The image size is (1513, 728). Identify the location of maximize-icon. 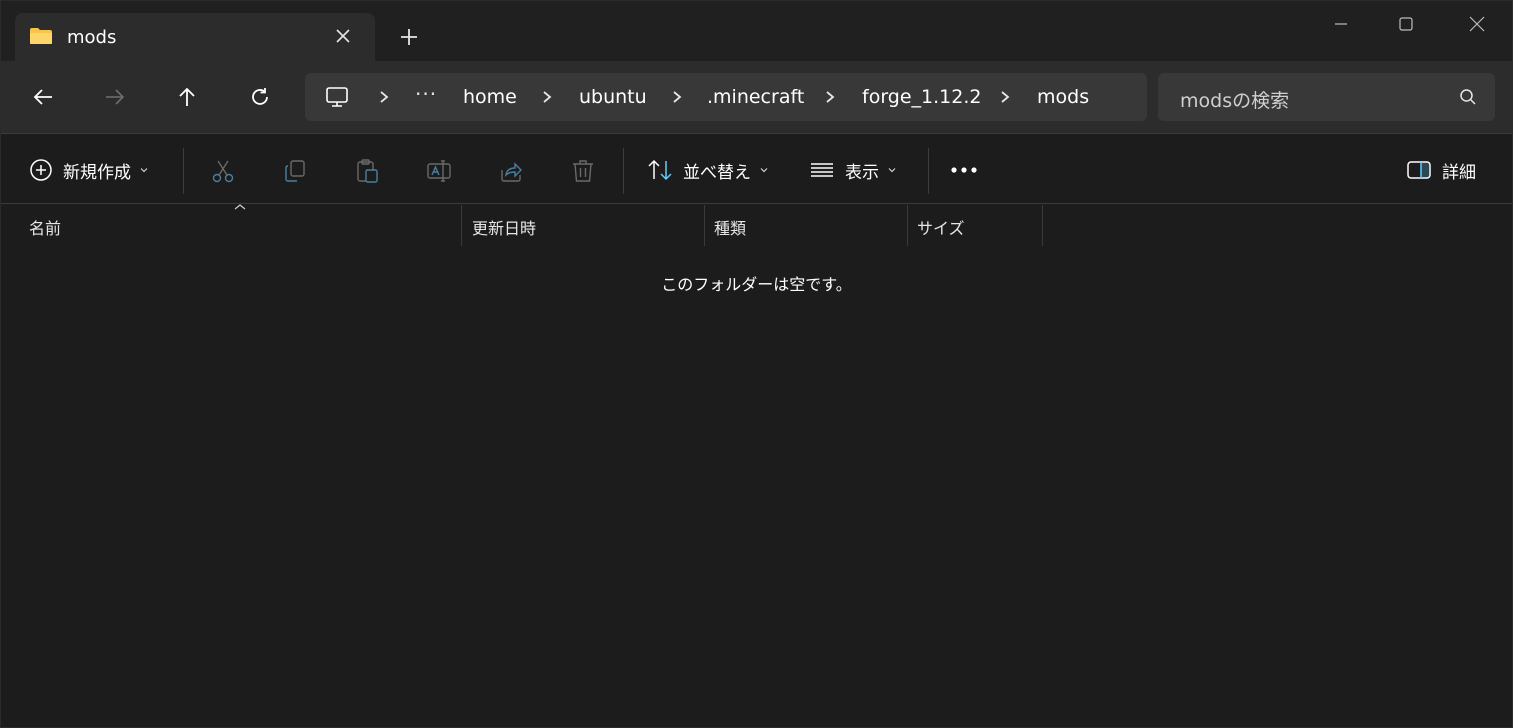
(1406, 24).